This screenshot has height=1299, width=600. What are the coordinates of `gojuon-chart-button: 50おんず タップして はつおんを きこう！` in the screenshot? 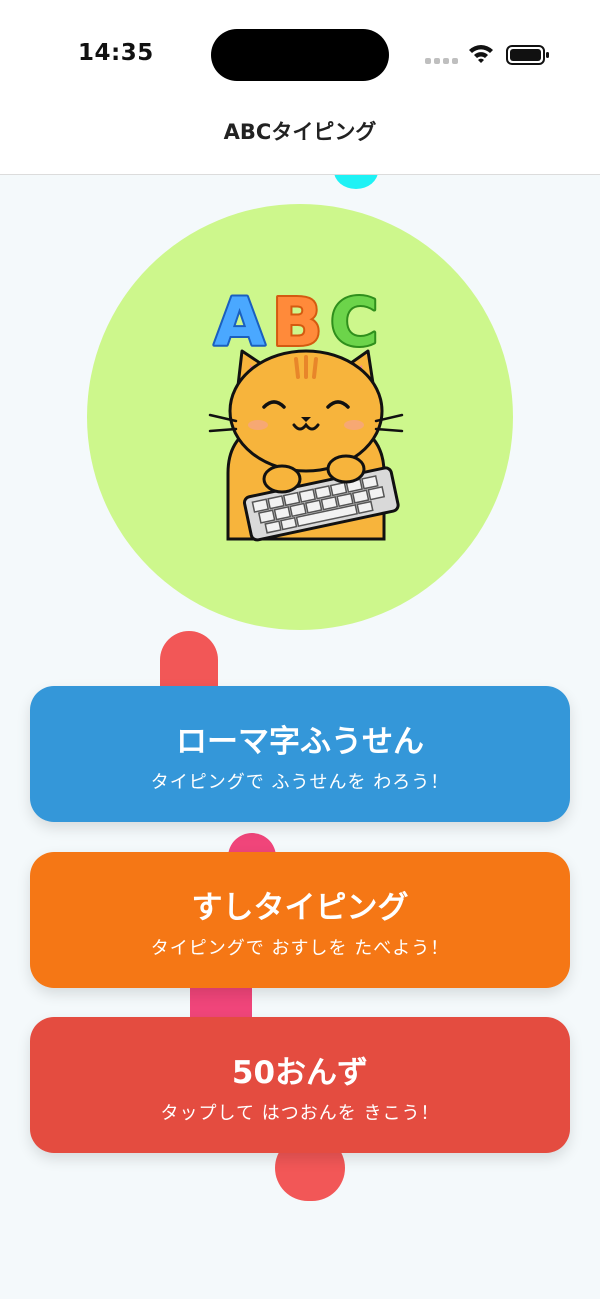 It's located at (300, 1085).